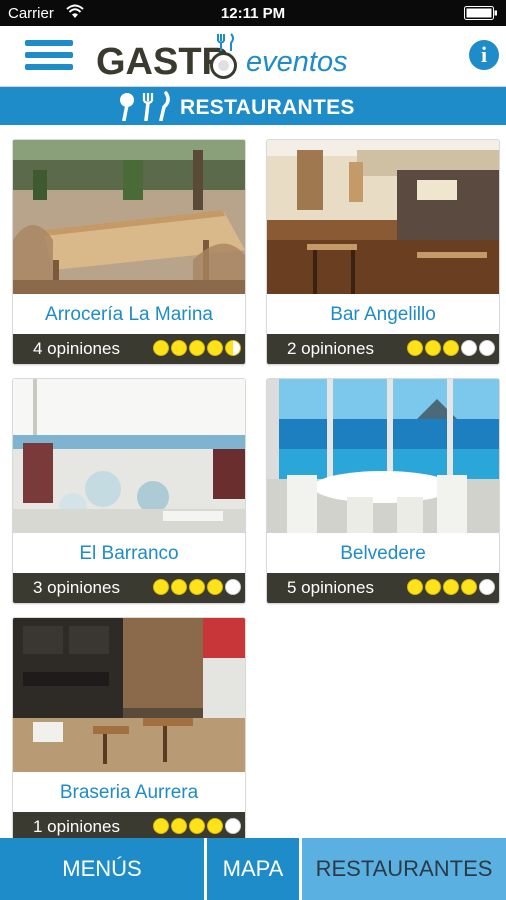  What do you see at coordinates (267, 107) in the screenshot?
I see `section-title: RESTAURANTES` at bounding box center [267, 107].